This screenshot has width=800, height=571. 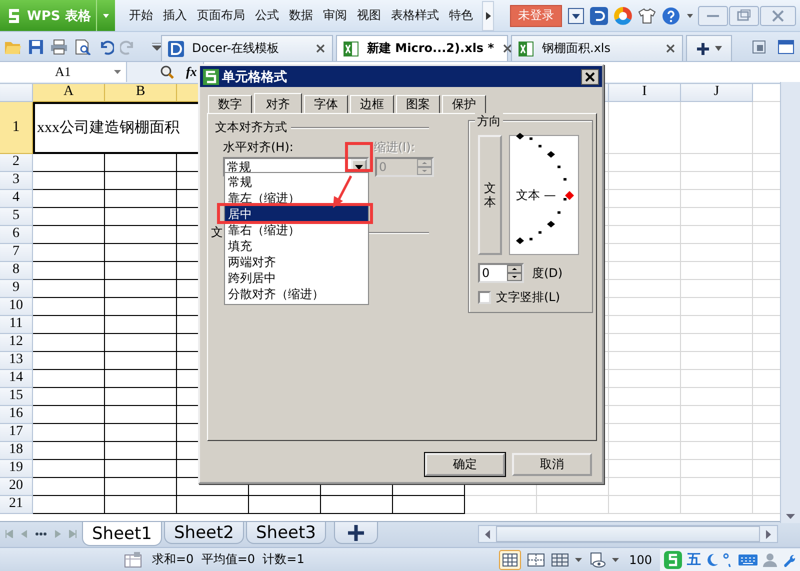 I want to click on column-header: J, so click(x=717, y=93).